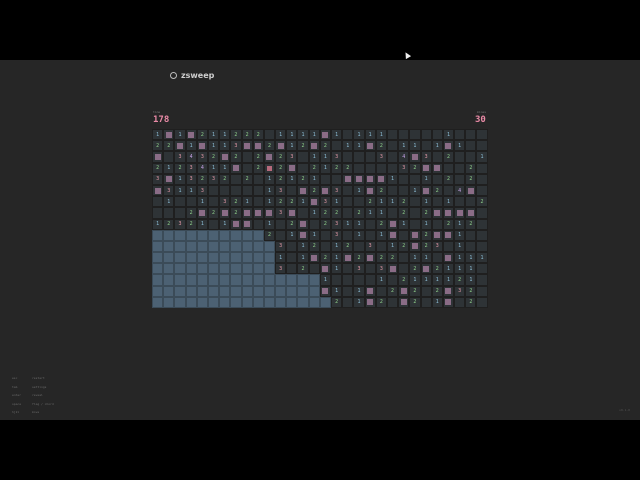 The image size is (640, 480). I want to click on app-title: zsweep, so click(192, 75).